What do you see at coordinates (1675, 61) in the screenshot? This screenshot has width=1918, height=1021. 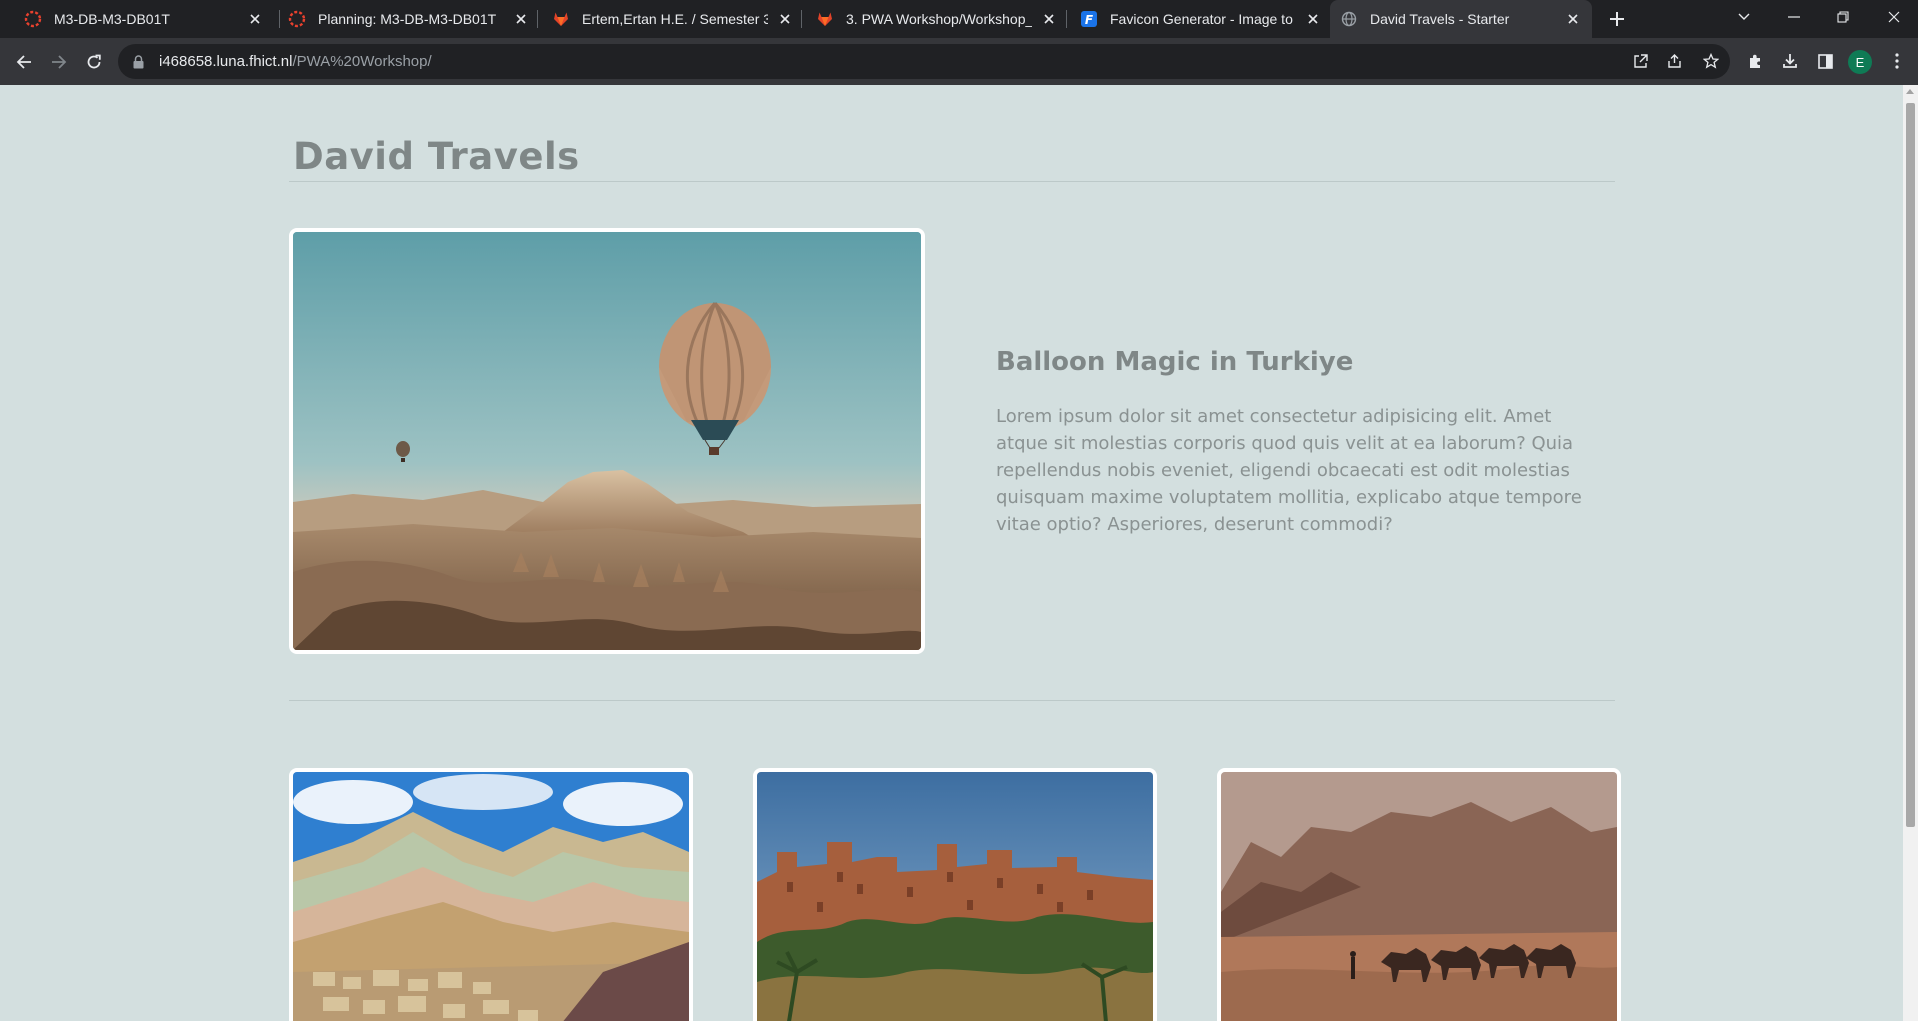 I see `share-icon` at bounding box center [1675, 61].